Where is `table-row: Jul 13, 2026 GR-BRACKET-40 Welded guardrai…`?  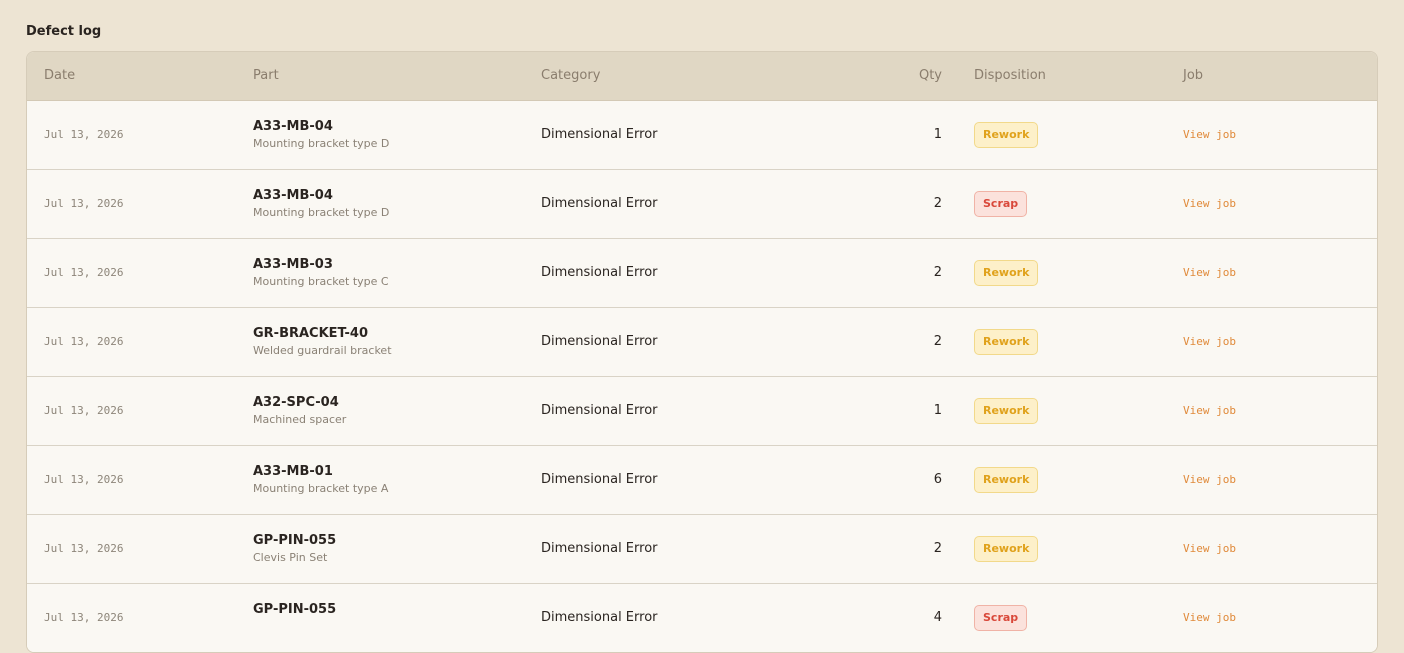
table-row: Jul 13, 2026 GR-BRACKET-40 Welded guardrai… is located at coordinates (702, 342).